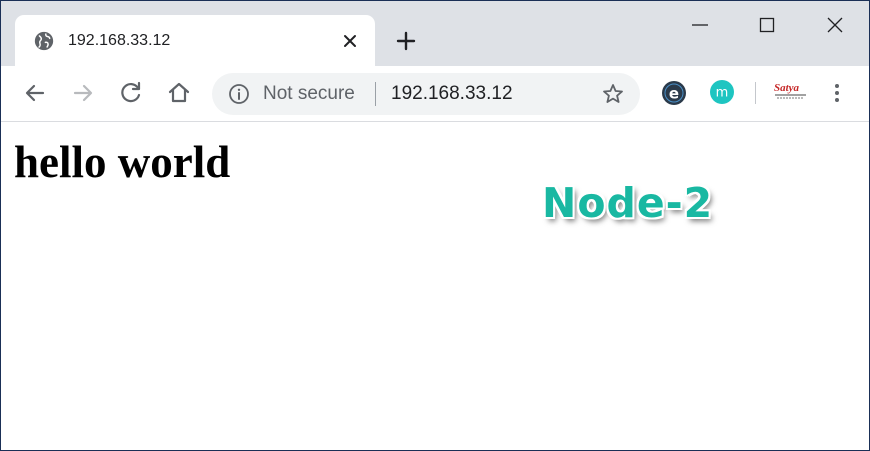 This screenshot has height=451, width=870. What do you see at coordinates (35, 93) in the screenshot?
I see `back-arrow-icon` at bounding box center [35, 93].